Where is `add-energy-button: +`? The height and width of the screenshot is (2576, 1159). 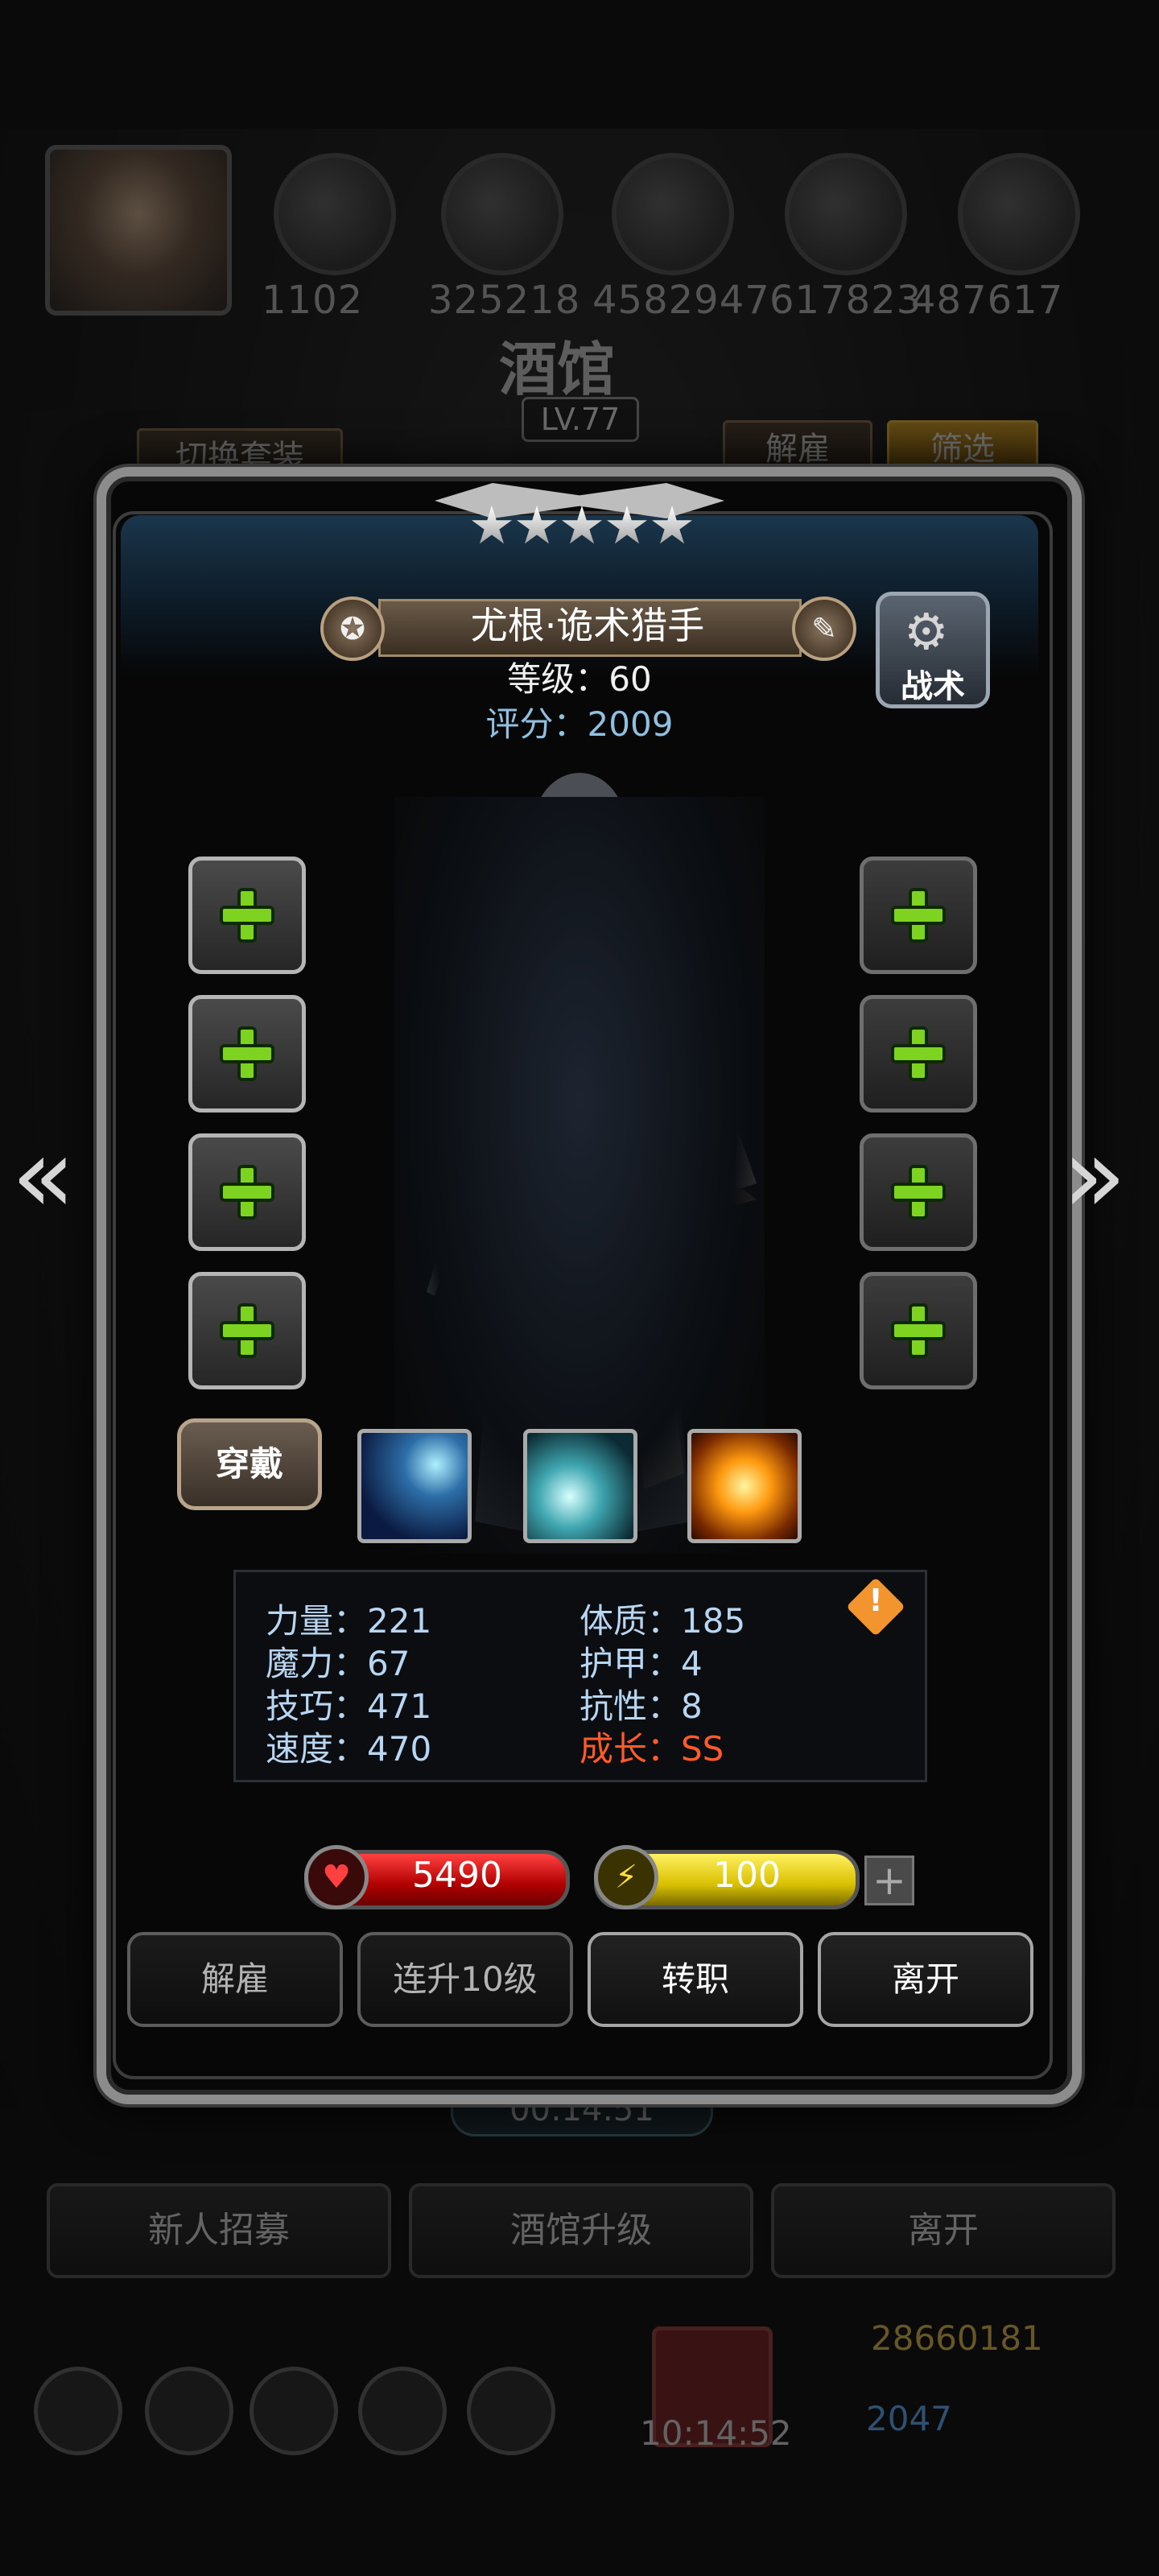
add-energy-button: + is located at coordinates (889, 1880).